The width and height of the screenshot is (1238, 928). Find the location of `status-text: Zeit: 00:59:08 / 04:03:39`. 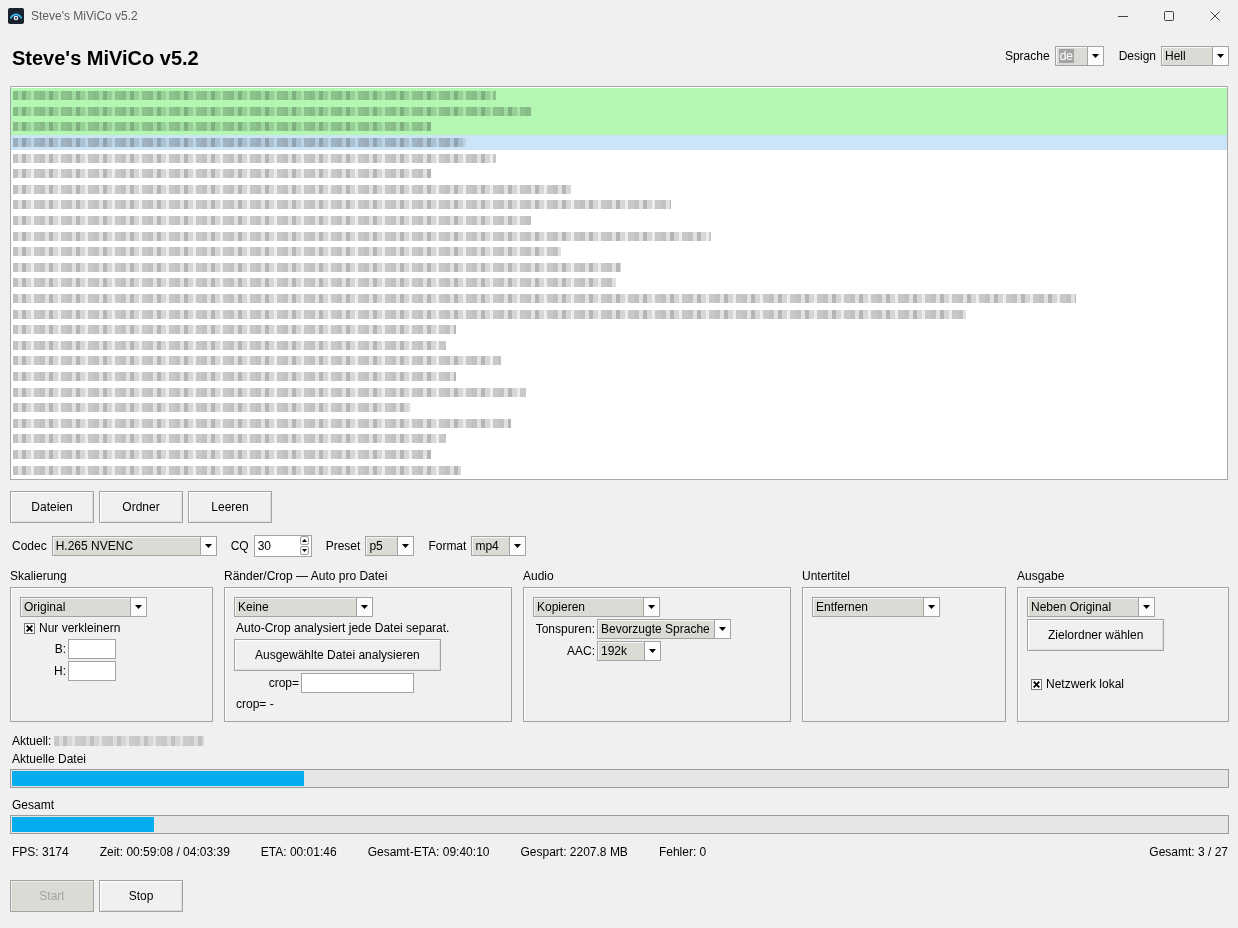

status-text: Zeit: 00:59:08 / 04:03:39 is located at coordinates (164, 852).